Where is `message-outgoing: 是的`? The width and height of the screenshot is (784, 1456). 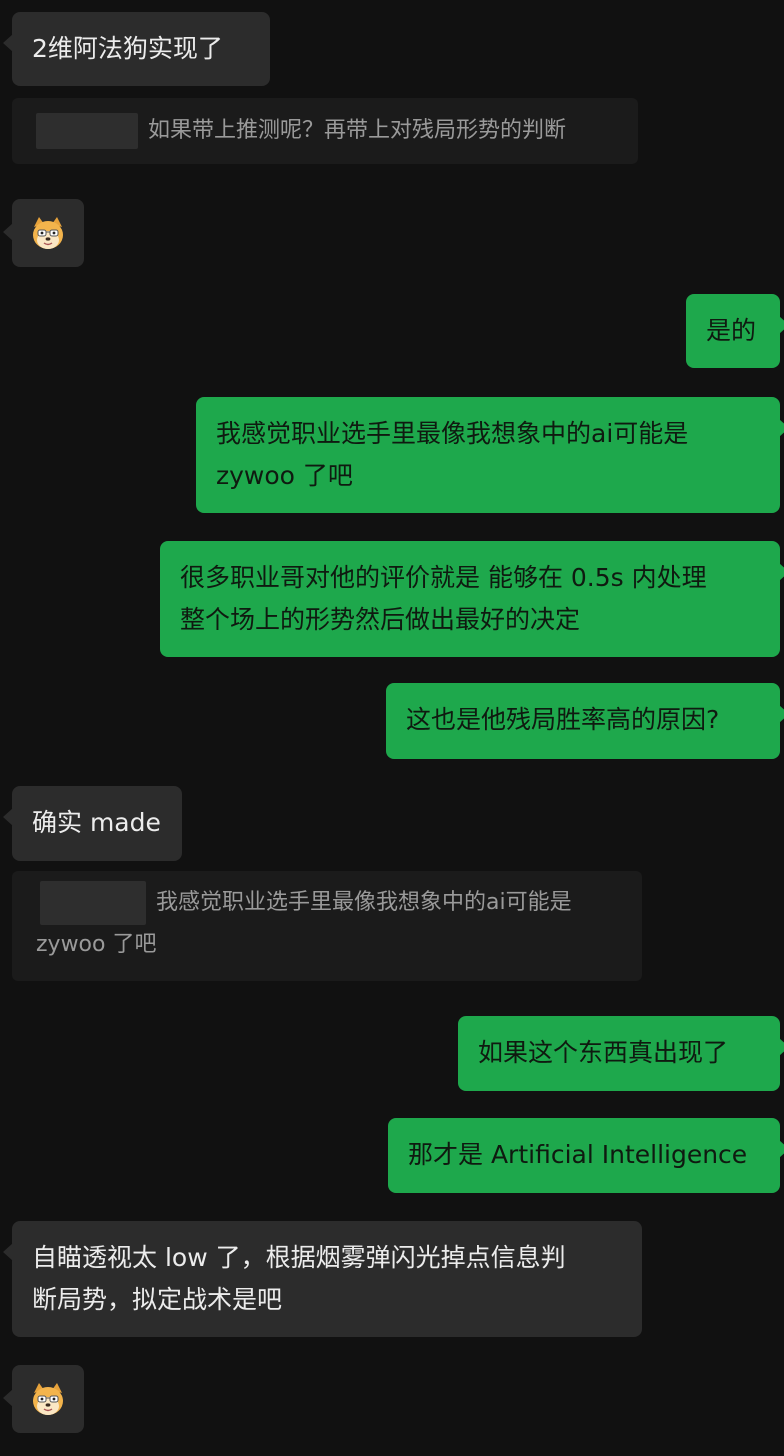
message-outgoing: 是的 is located at coordinates (735, 331).